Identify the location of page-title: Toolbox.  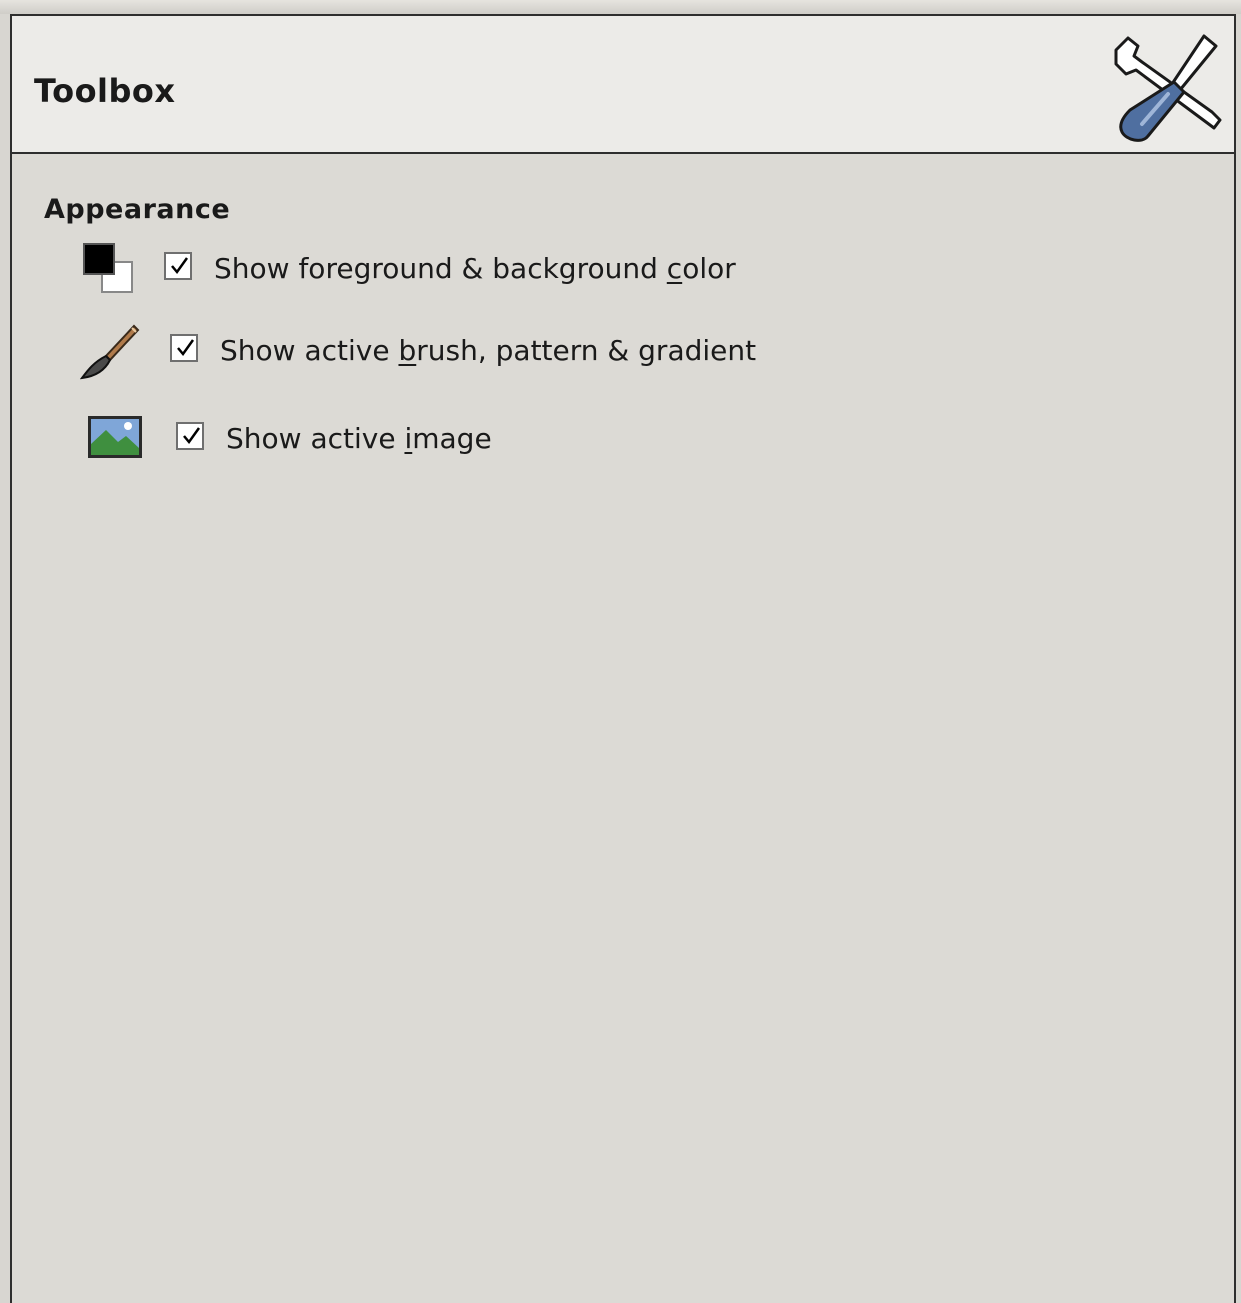
(105, 91).